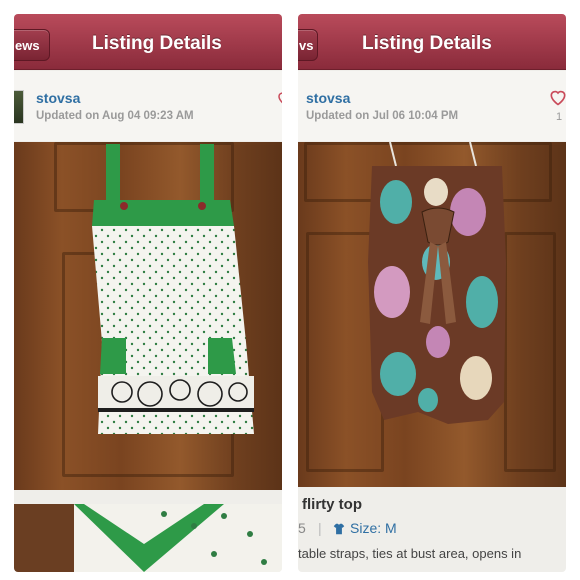 Image resolution: width=580 pixels, height=580 pixels. What do you see at coordinates (382, 116) in the screenshot?
I see `updated-timestamp: Updated on Jul 06 10:04 PM` at bounding box center [382, 116].